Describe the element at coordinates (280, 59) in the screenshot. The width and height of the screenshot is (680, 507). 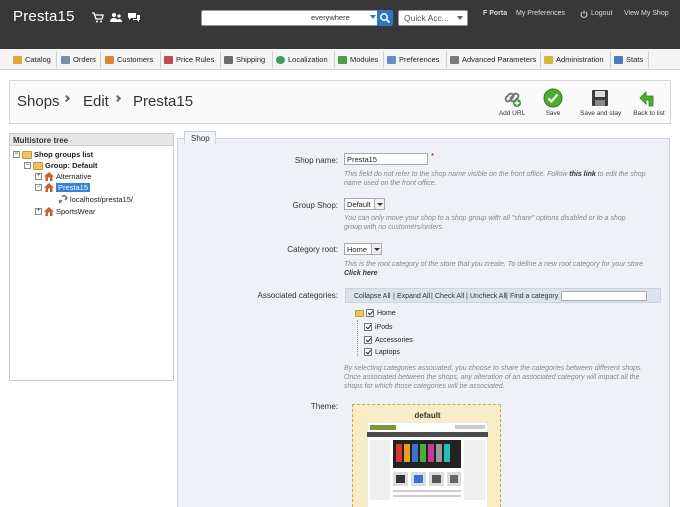
I see `localization-icon` at that location.